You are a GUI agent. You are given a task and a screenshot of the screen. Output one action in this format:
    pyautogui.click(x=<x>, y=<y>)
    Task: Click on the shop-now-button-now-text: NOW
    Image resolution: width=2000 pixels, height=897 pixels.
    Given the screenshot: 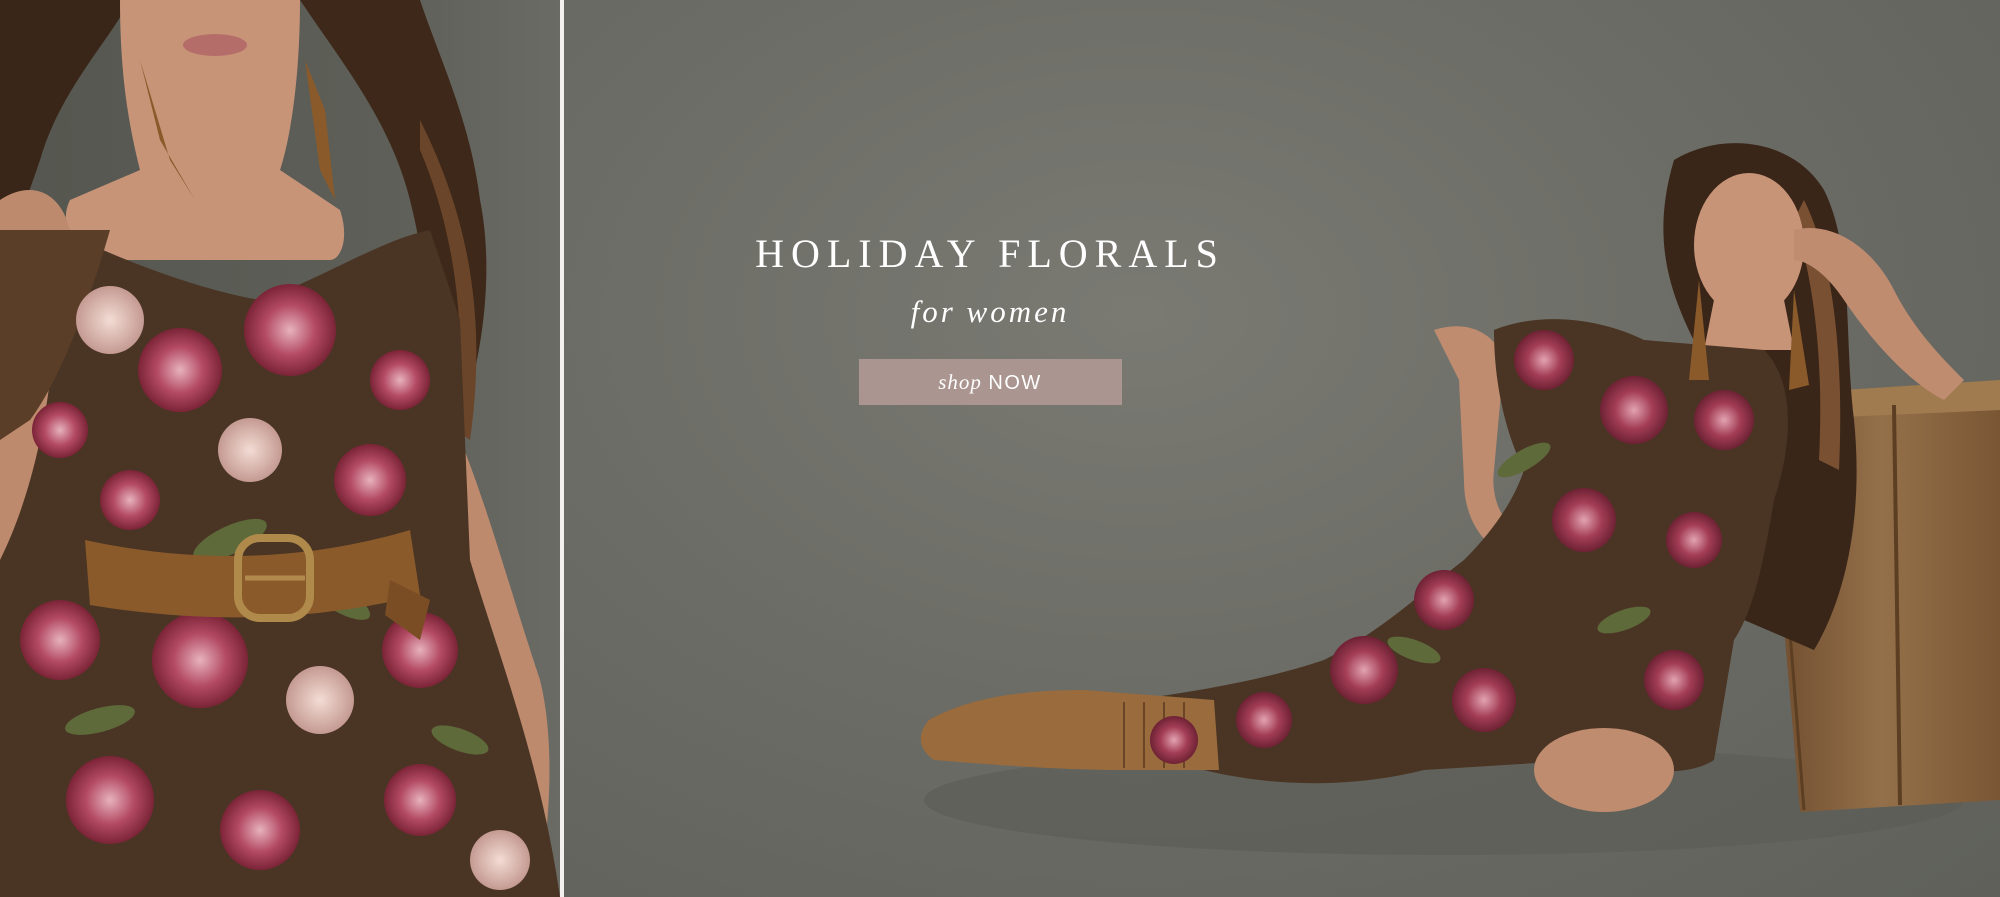 What is the action you would take?
    pyautogui.click(x=1015, y=383)
    